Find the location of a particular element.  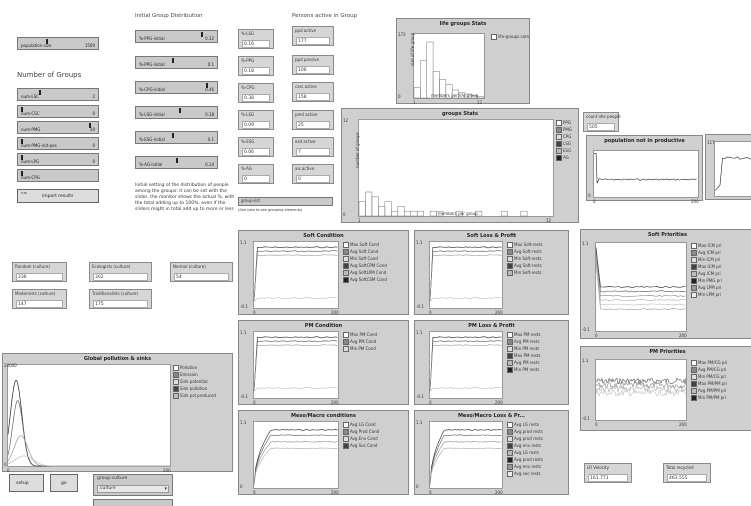

legend-label: ESG is located at coordinates (567, 150).